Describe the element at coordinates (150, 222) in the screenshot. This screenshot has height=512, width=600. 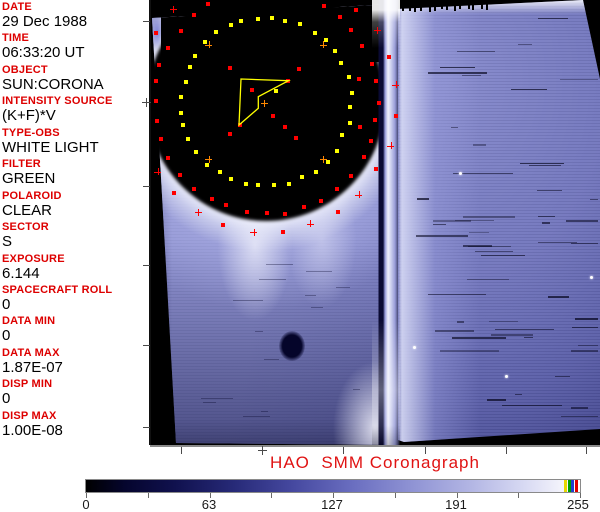
I see `image-frame-border-left` at that location.